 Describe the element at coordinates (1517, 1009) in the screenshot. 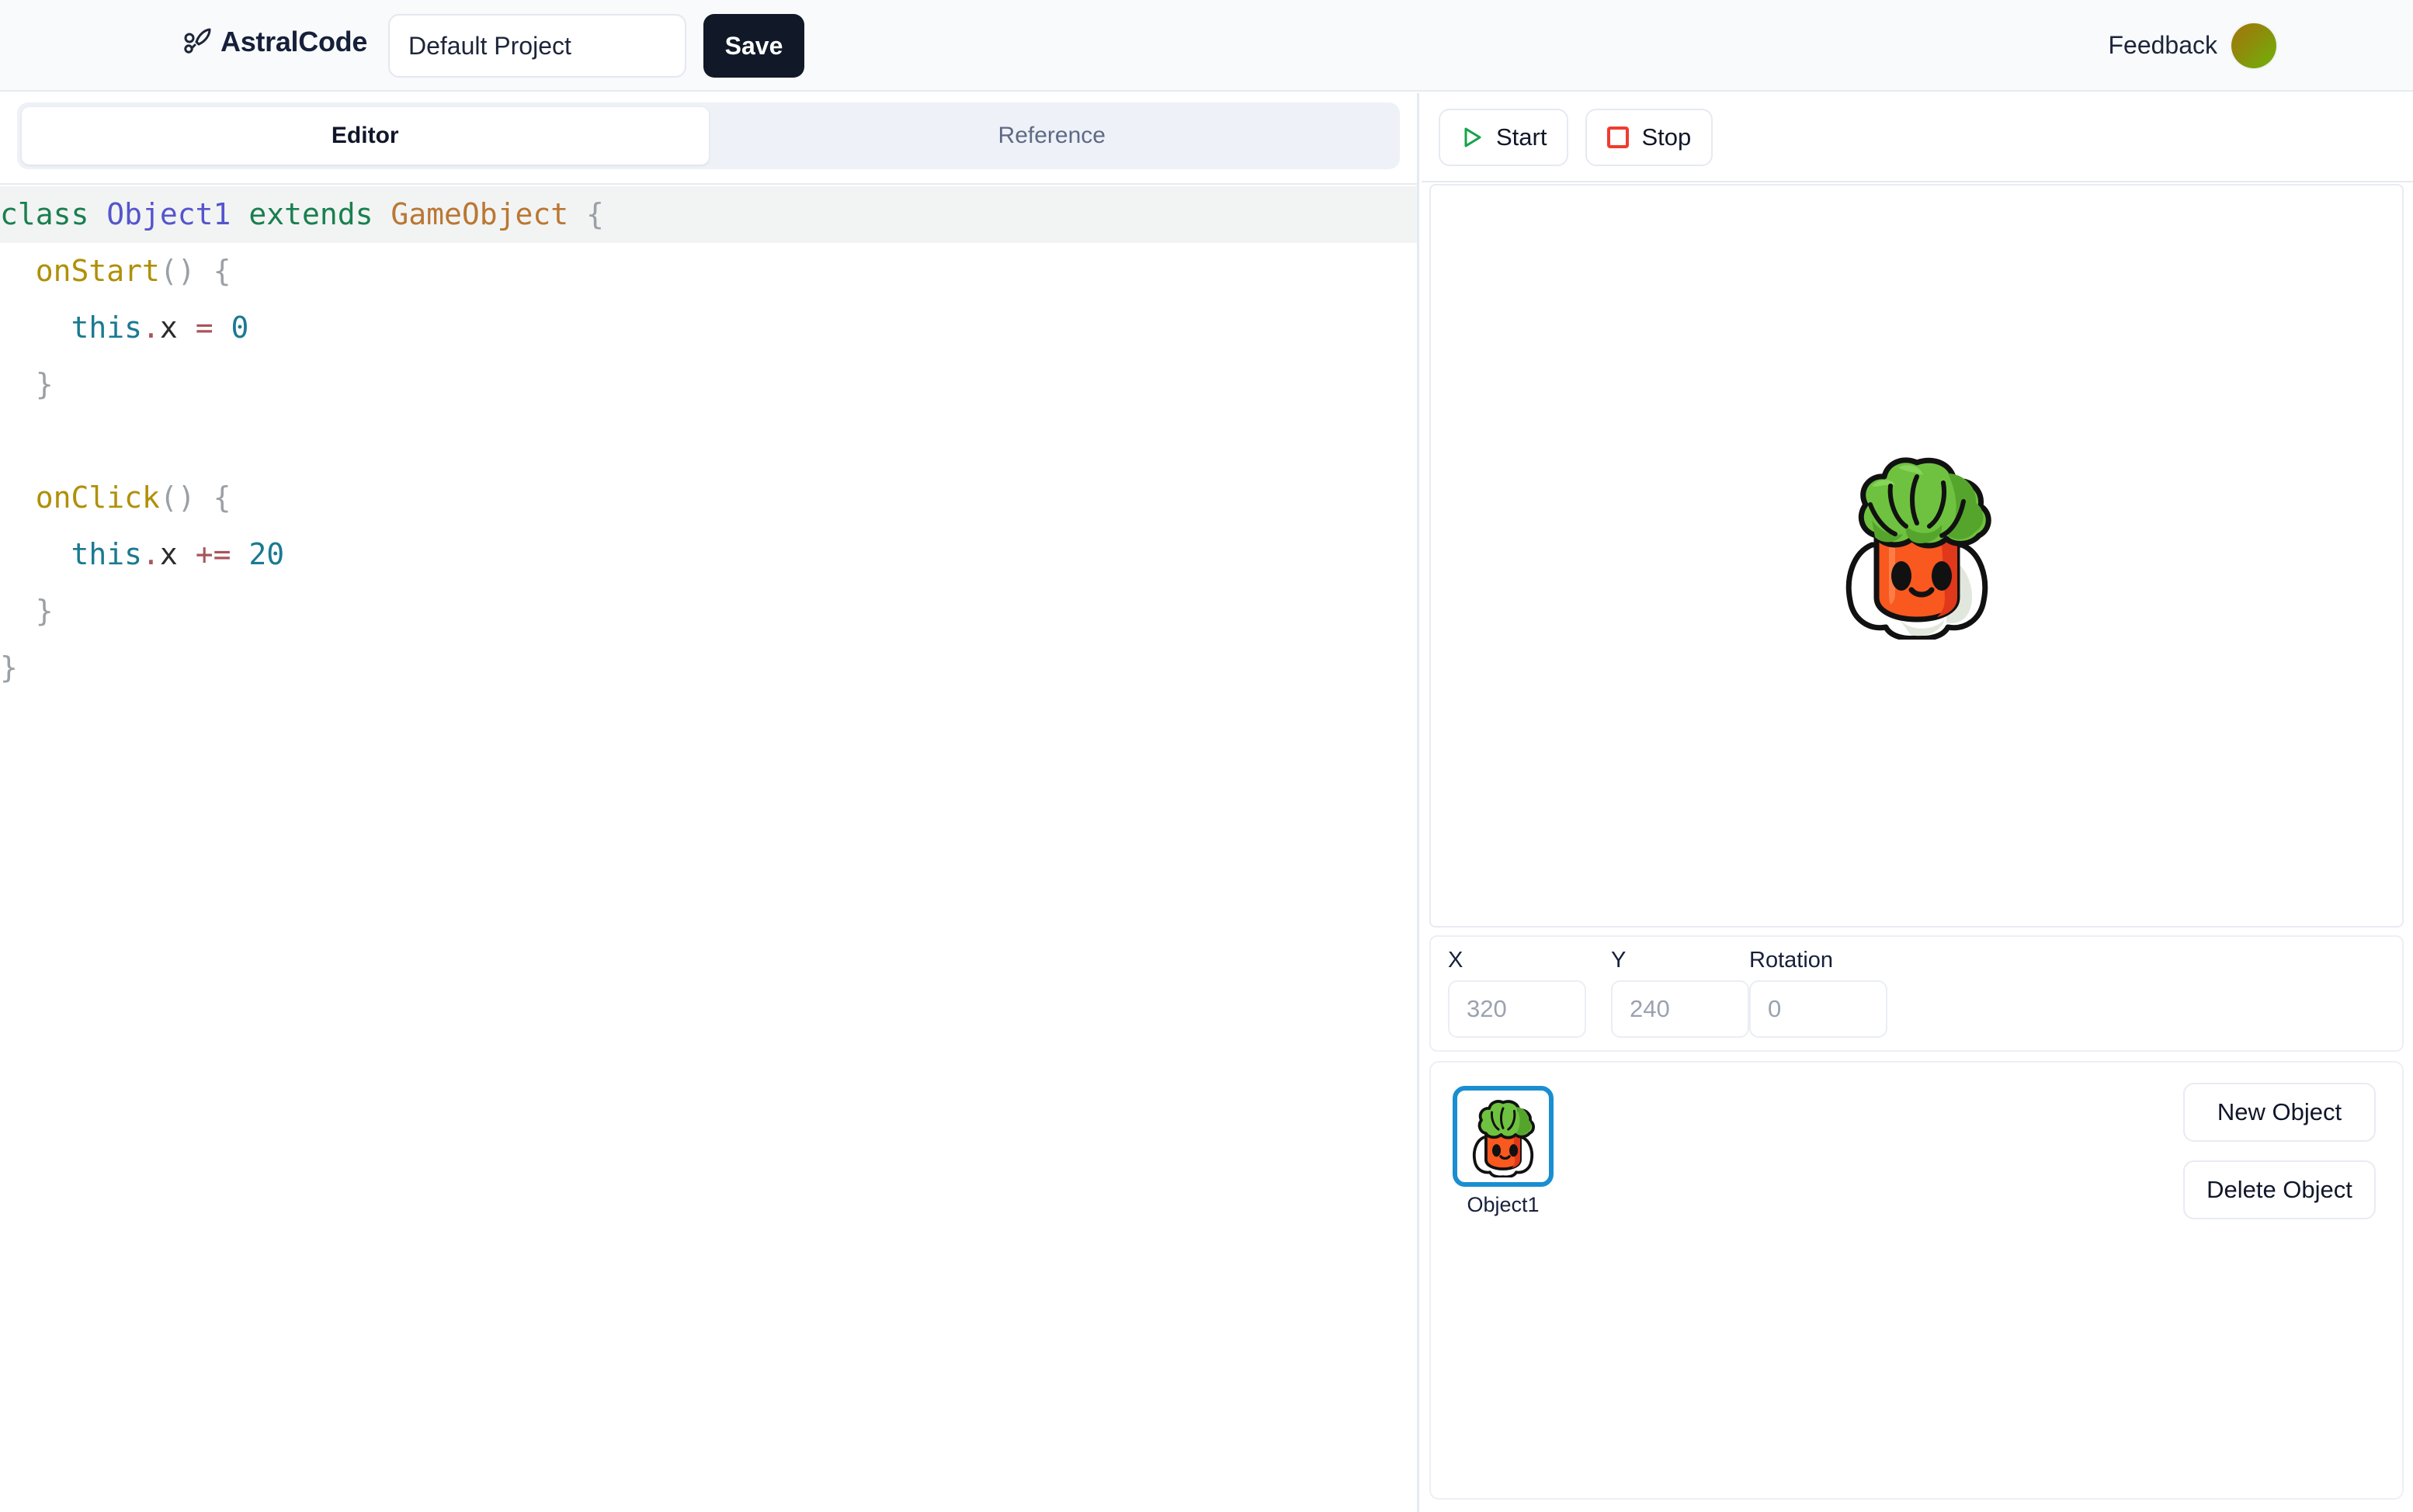

I see `x-input` at that location.